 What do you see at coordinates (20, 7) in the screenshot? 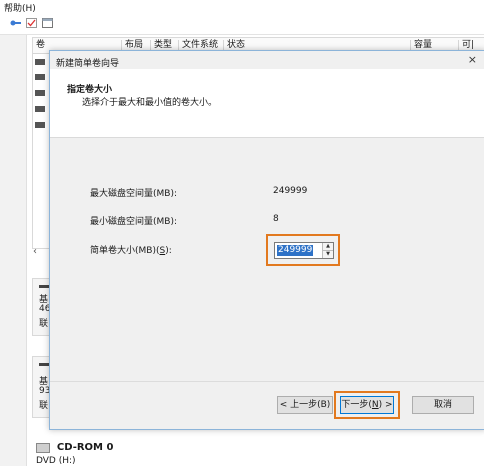
I see `menu-help: 帮助(H)` at bounding box center [20, 7].